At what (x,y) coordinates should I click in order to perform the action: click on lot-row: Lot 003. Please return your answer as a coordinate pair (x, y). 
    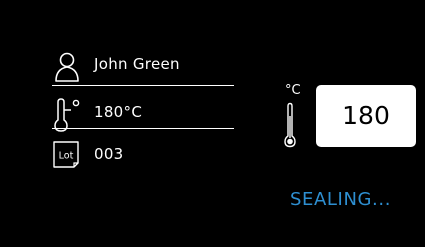
    Looking at the image, I should click on (143, 157).